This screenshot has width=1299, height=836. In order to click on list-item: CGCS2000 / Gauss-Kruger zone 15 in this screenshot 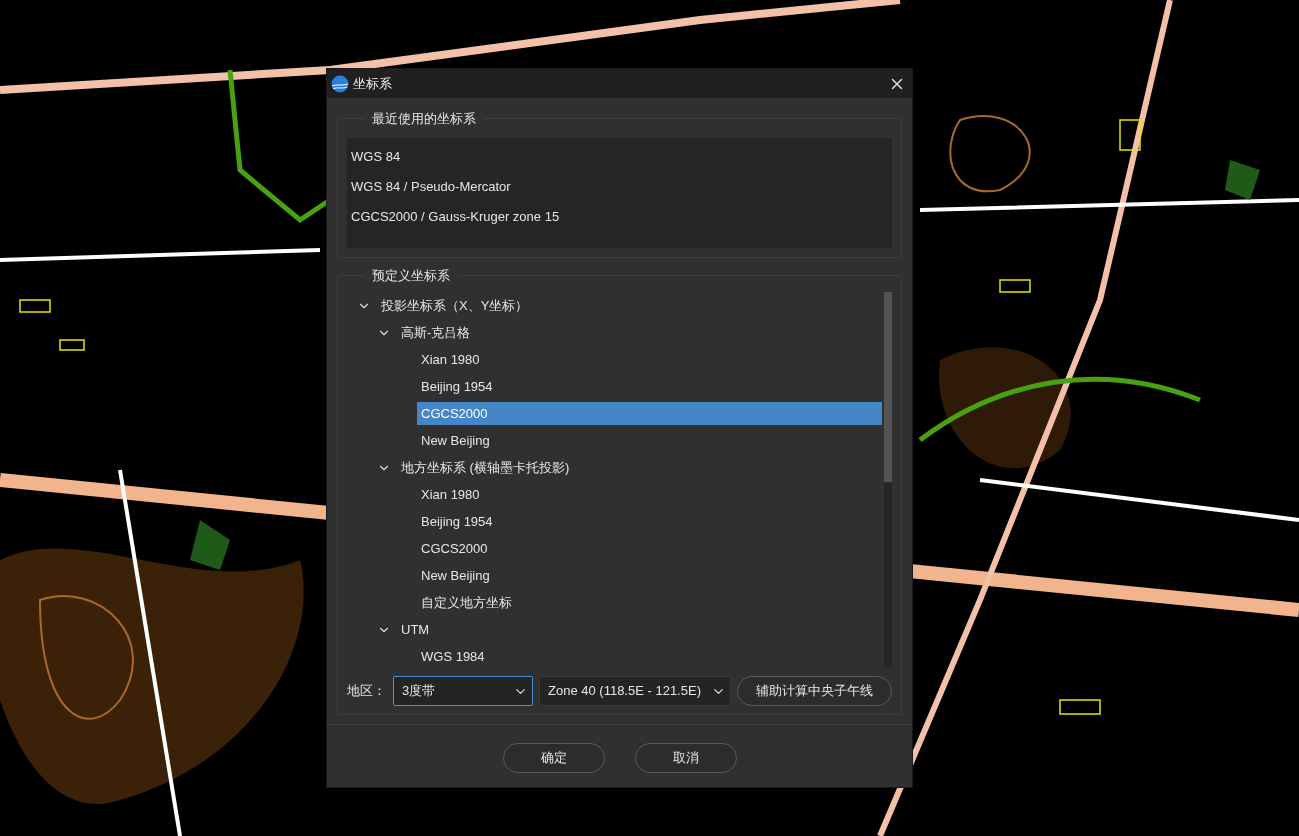, I will do `click(619, 217)`.